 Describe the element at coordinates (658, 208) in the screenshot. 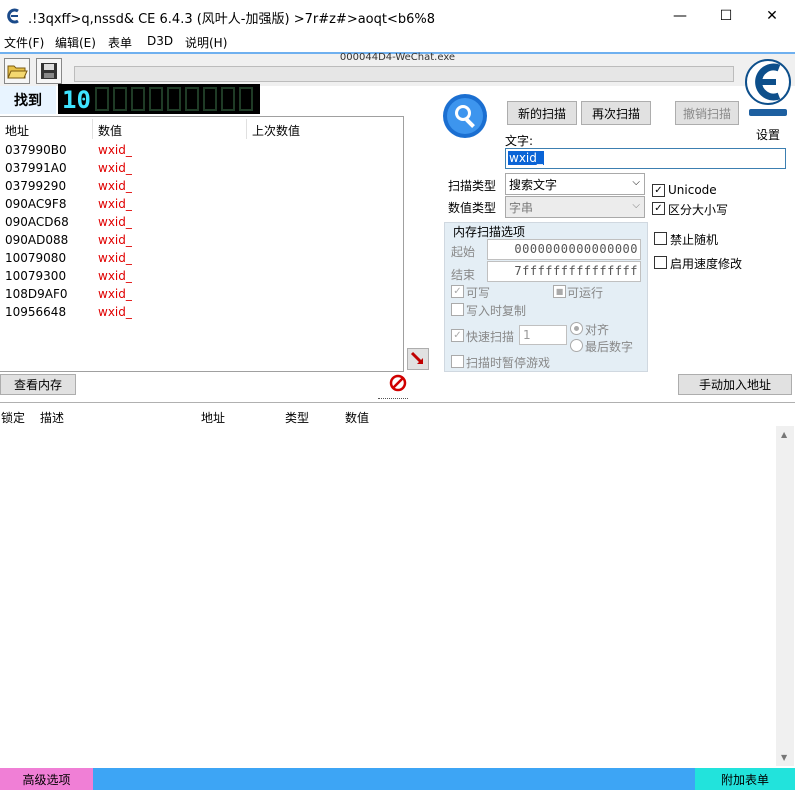

I see `case-sensitive-checkbox: ✓` at that location.